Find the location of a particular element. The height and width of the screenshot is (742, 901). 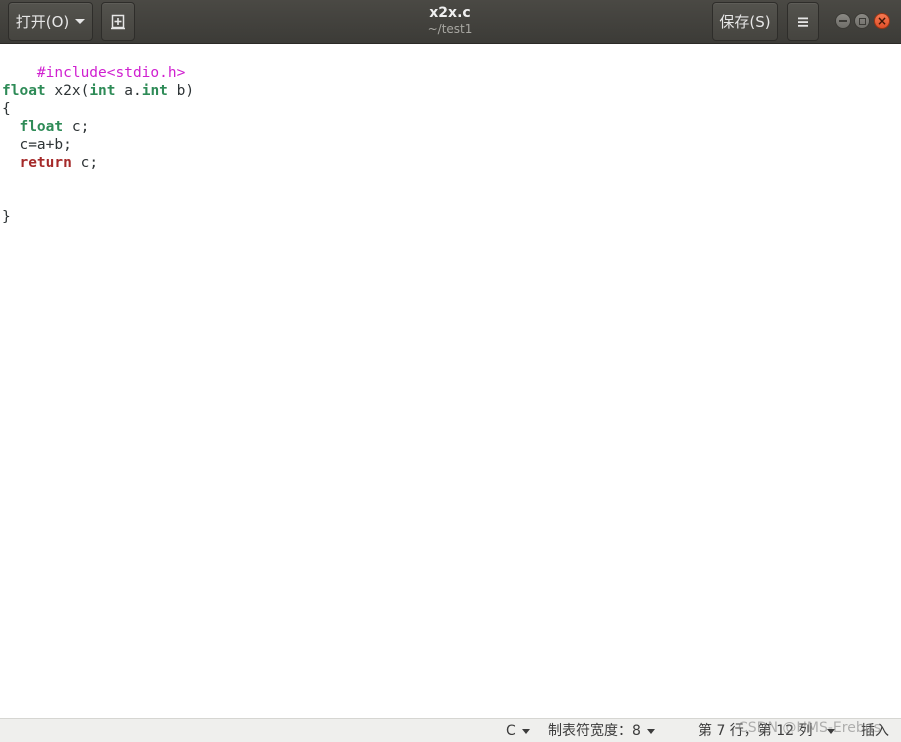

save-button-label: 保存(S) is located at coordinates (745, 22).